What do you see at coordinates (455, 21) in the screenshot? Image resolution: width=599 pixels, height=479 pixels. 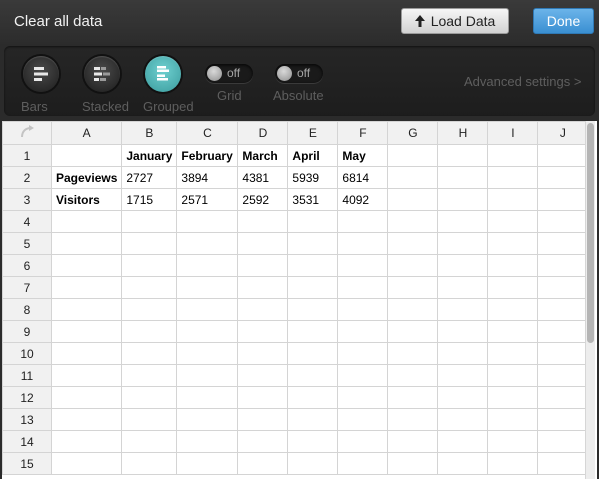 I see `load-data-button: Load Data` at bounding box center [455, 21].